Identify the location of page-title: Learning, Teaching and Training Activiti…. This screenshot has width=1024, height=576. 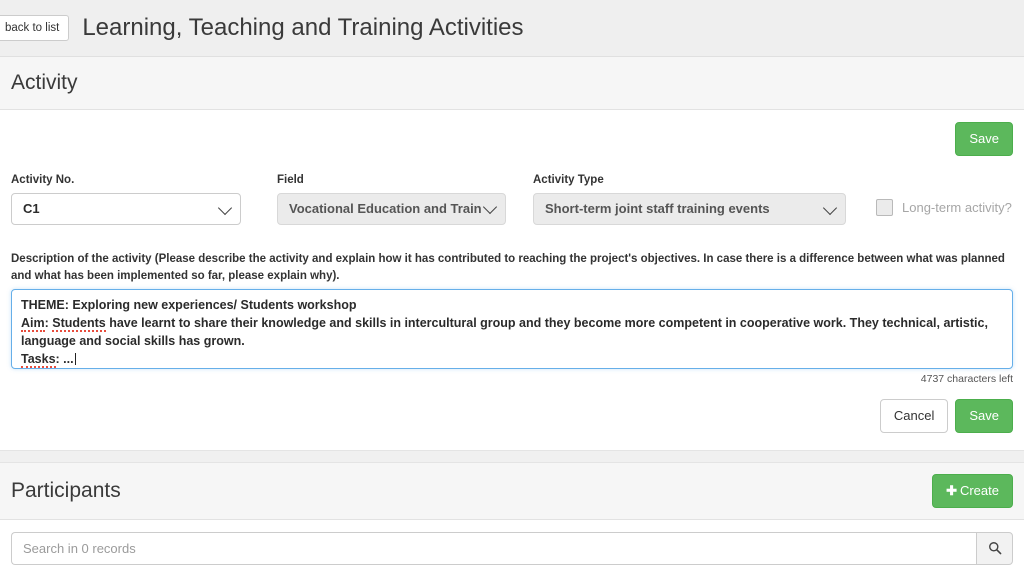
(303, 27).